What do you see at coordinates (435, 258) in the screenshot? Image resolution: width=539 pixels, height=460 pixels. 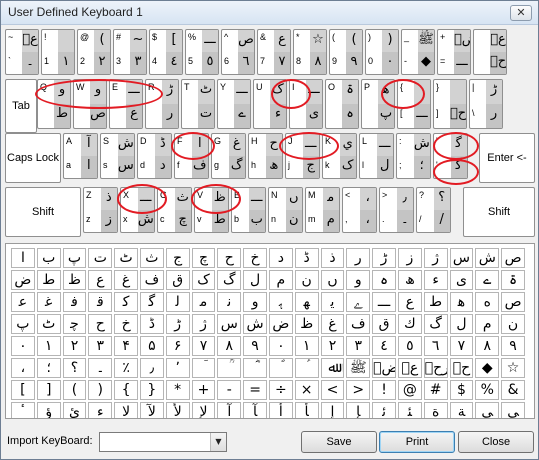 I see `palette-cell: ژ` at bounding box center [435, 258].